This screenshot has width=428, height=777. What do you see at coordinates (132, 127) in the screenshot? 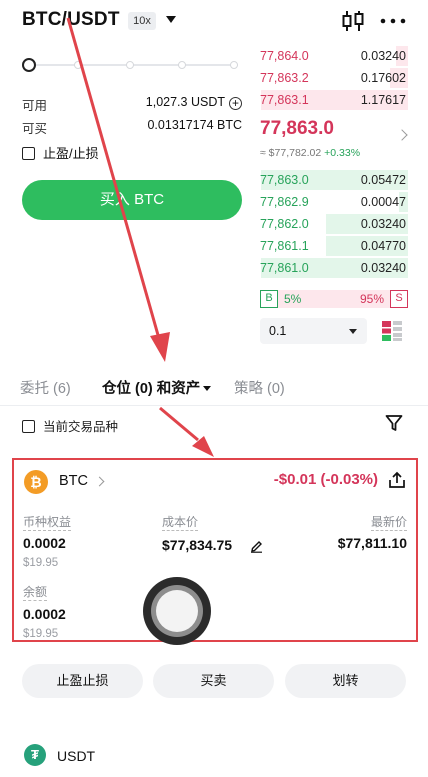
I see `buyable-row: 可买 0.01317174 BTC` at bounding box center [132, 127].